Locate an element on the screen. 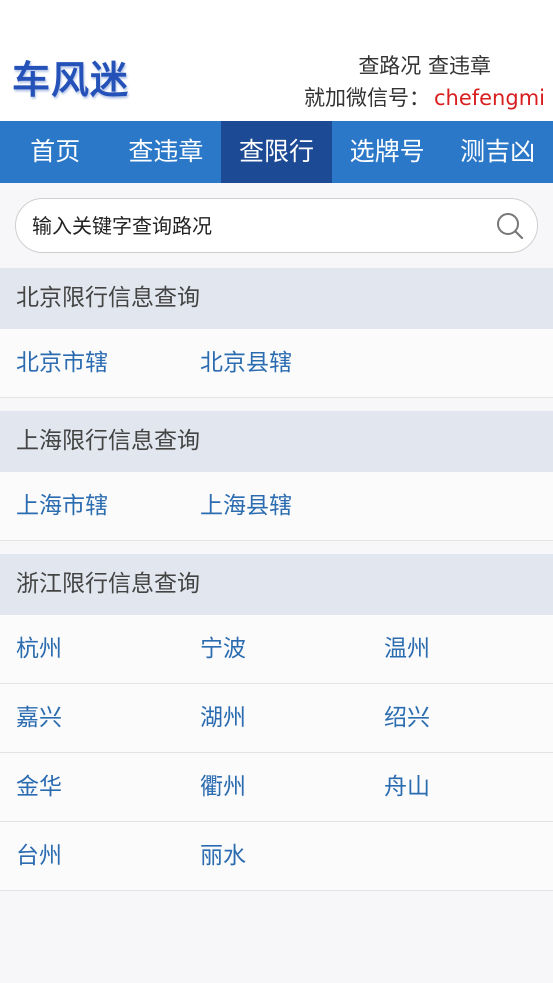 This screenshot has width=553, height=983. city-link-huzhou: 湖州 is located at coordinates (276, 718).